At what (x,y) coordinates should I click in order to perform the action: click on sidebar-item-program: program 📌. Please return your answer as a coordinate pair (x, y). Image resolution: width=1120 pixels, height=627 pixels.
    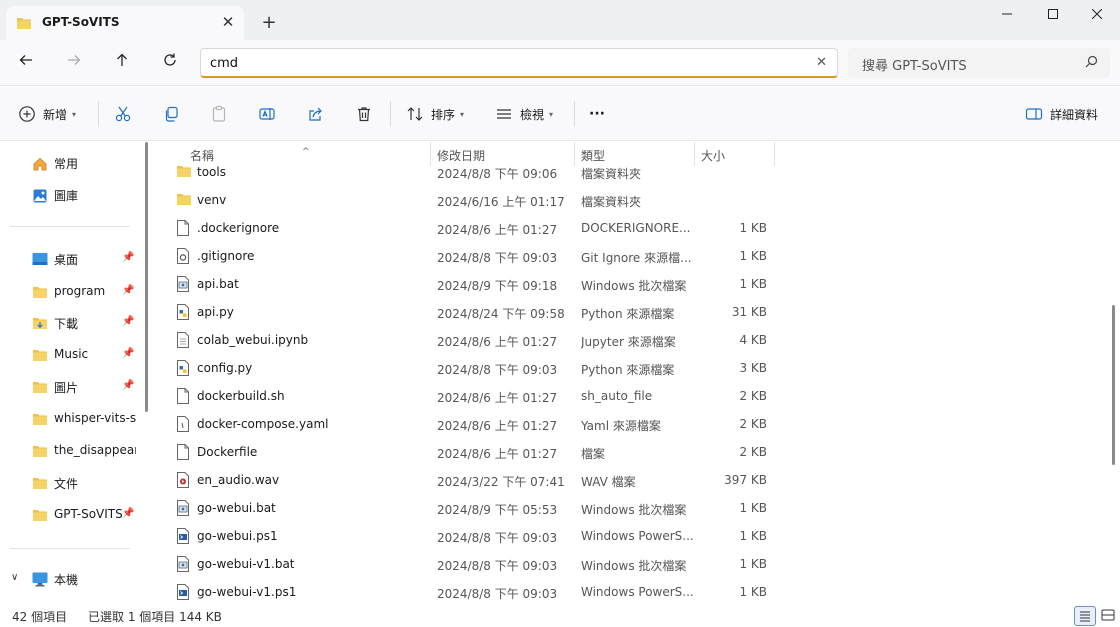
    Looking at the image, I should click on (70, 292).